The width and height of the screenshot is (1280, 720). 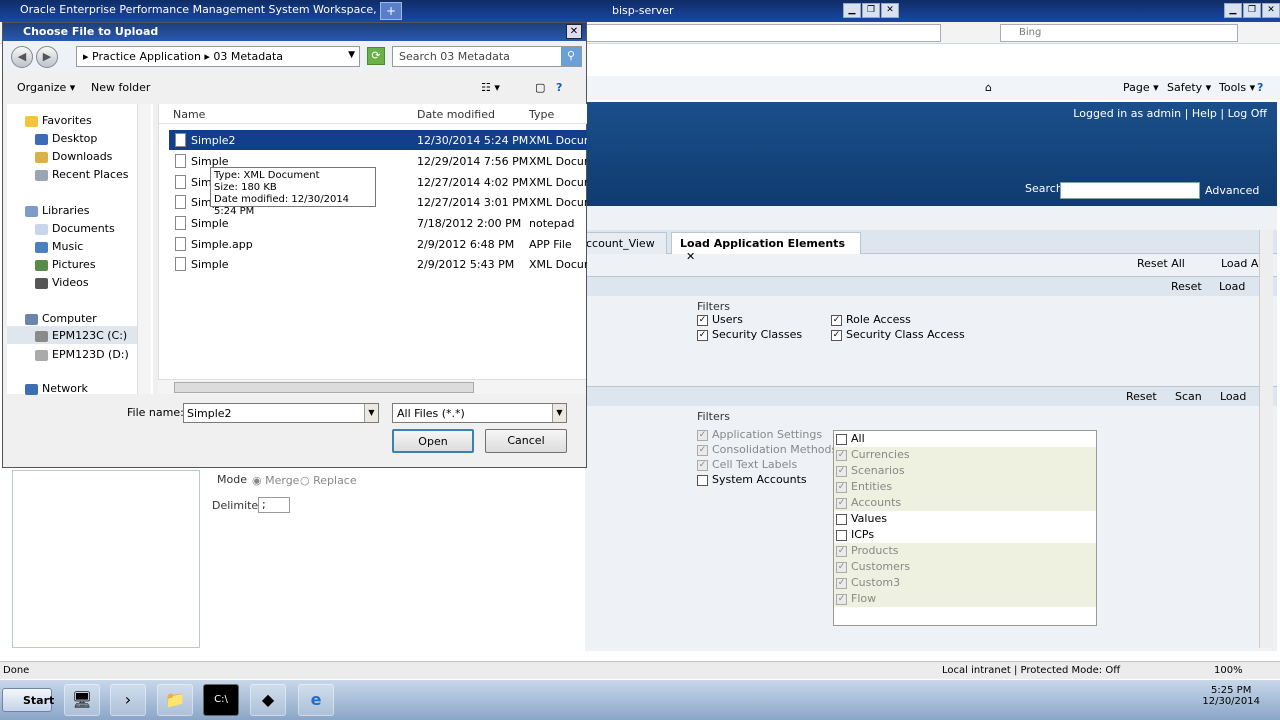 What do you see at coordinates (574, 31) in the screenshot?
I see `dialog-close-button: ✕` at bounding box center [574, 31].